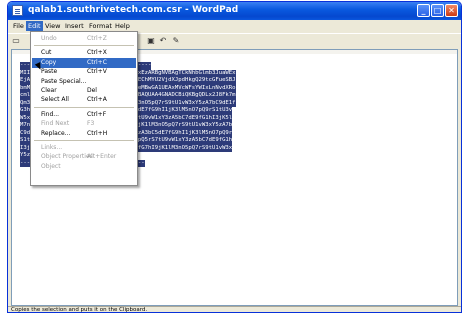 The width and height of the screenshot is (467, 316). What do you see at coordinates (437, 10) in the screenshot?
I see `maximize-button: □` at bounding box center [437, 10].